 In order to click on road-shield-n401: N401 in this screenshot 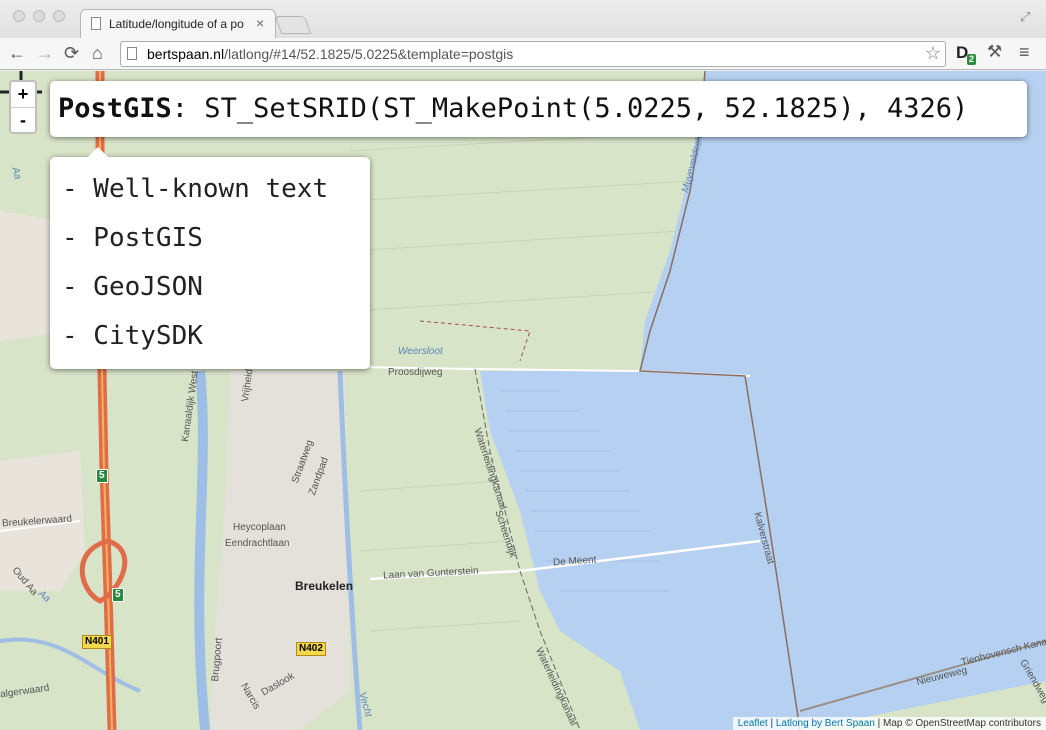, I will do `click(97, 642)`.